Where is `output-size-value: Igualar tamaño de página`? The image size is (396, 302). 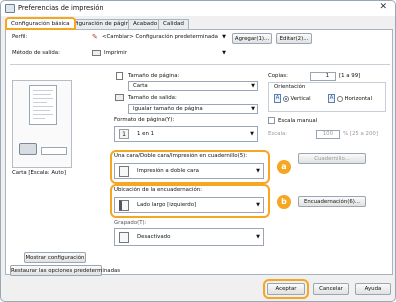 output-size-value: Igualar tamaño de página is located at coordinates (168, 109).